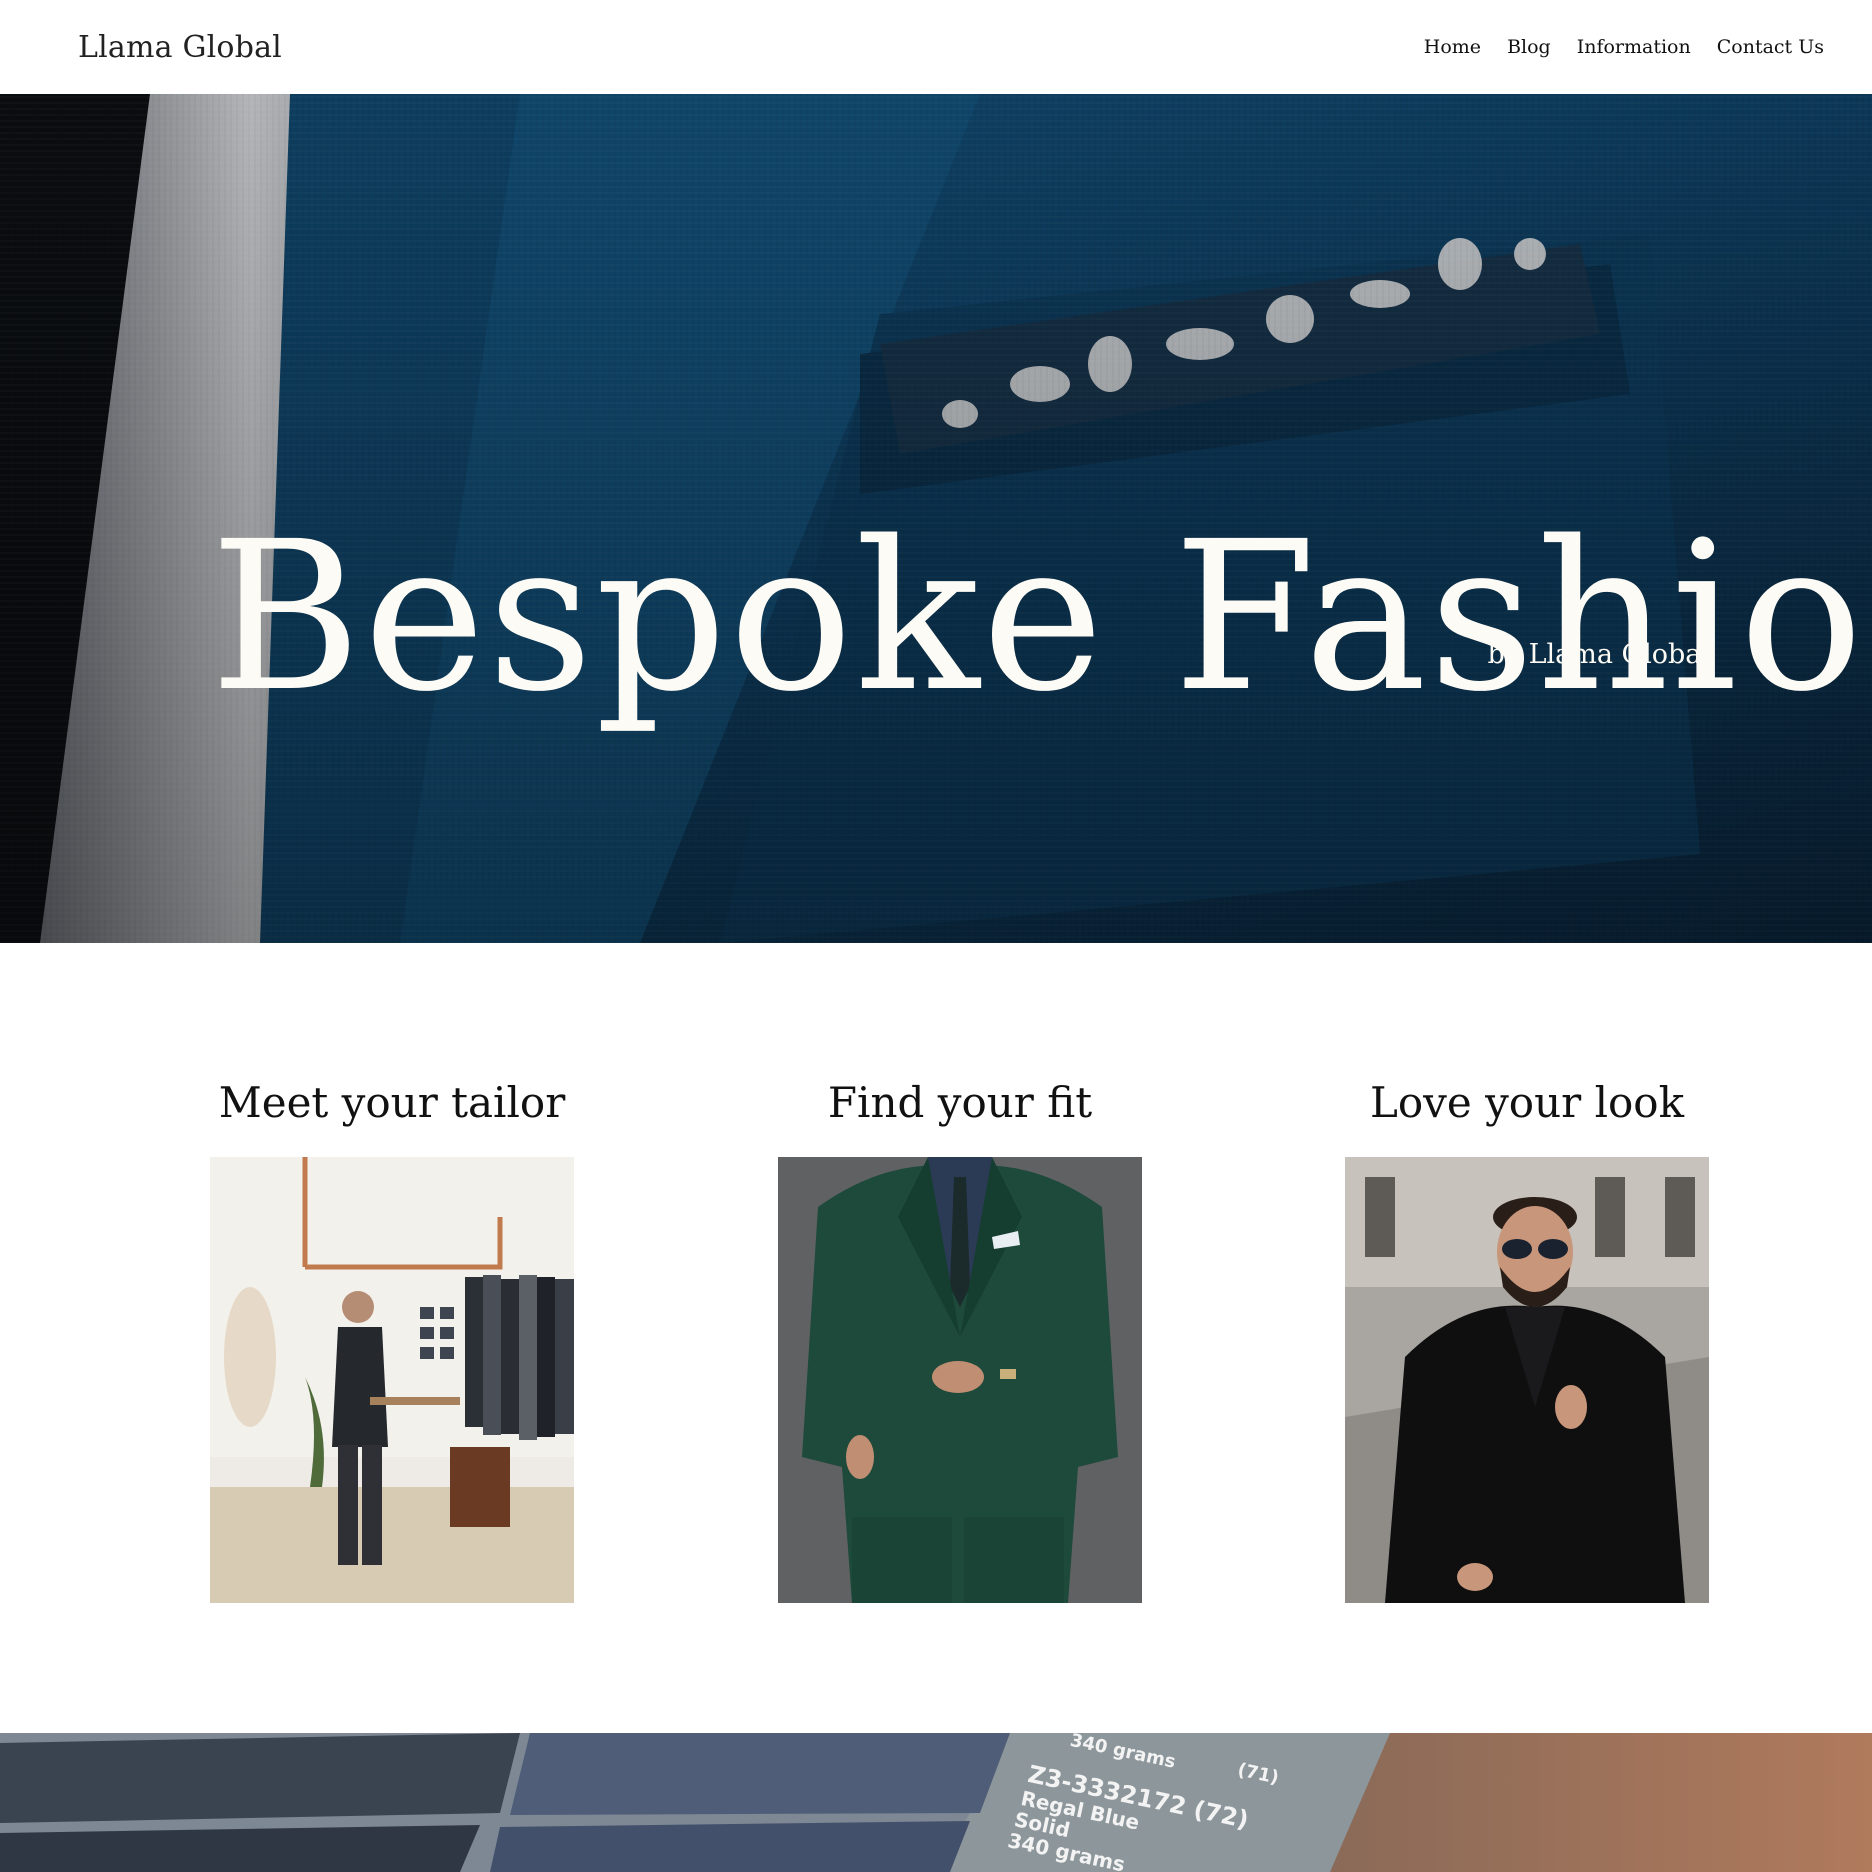 The height and width of the screenshot is (1872, 1872). What do you see at coordinates (960, 1102) in the screenshot?
I see `feature-title: Find your fit` at bounding box center [960, 1102].